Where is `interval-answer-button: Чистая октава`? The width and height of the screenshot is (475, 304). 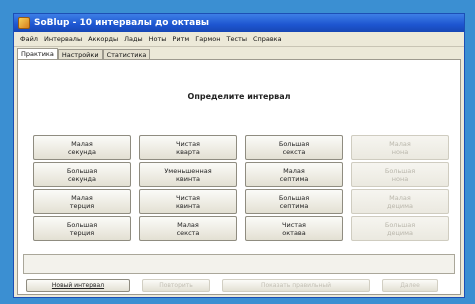
interval-answer-button: Чистая октава is located at coordinates (294, 228).